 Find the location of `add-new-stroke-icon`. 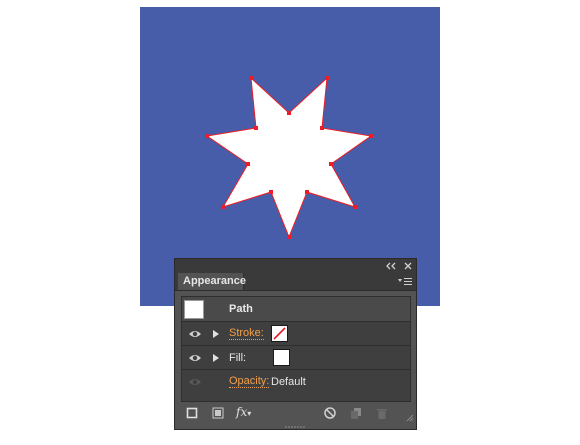

add-new-stroke-icon is located at coordinates (192, 413).